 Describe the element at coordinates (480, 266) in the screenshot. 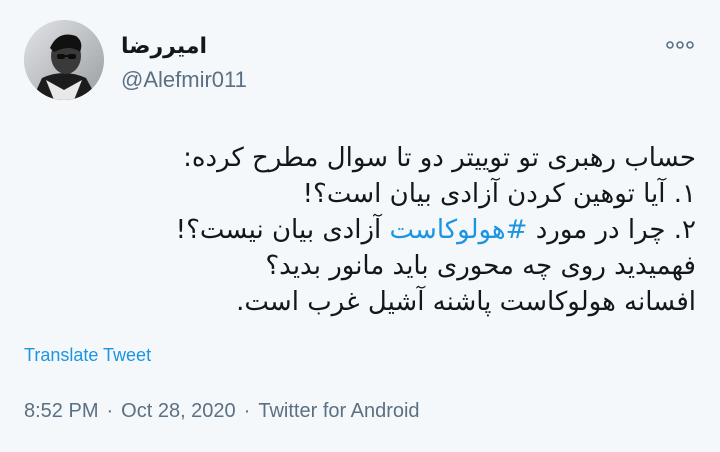

I see `tweet-line: فهمیدید روی چه محوری باید مانور بدید؟` at that location.